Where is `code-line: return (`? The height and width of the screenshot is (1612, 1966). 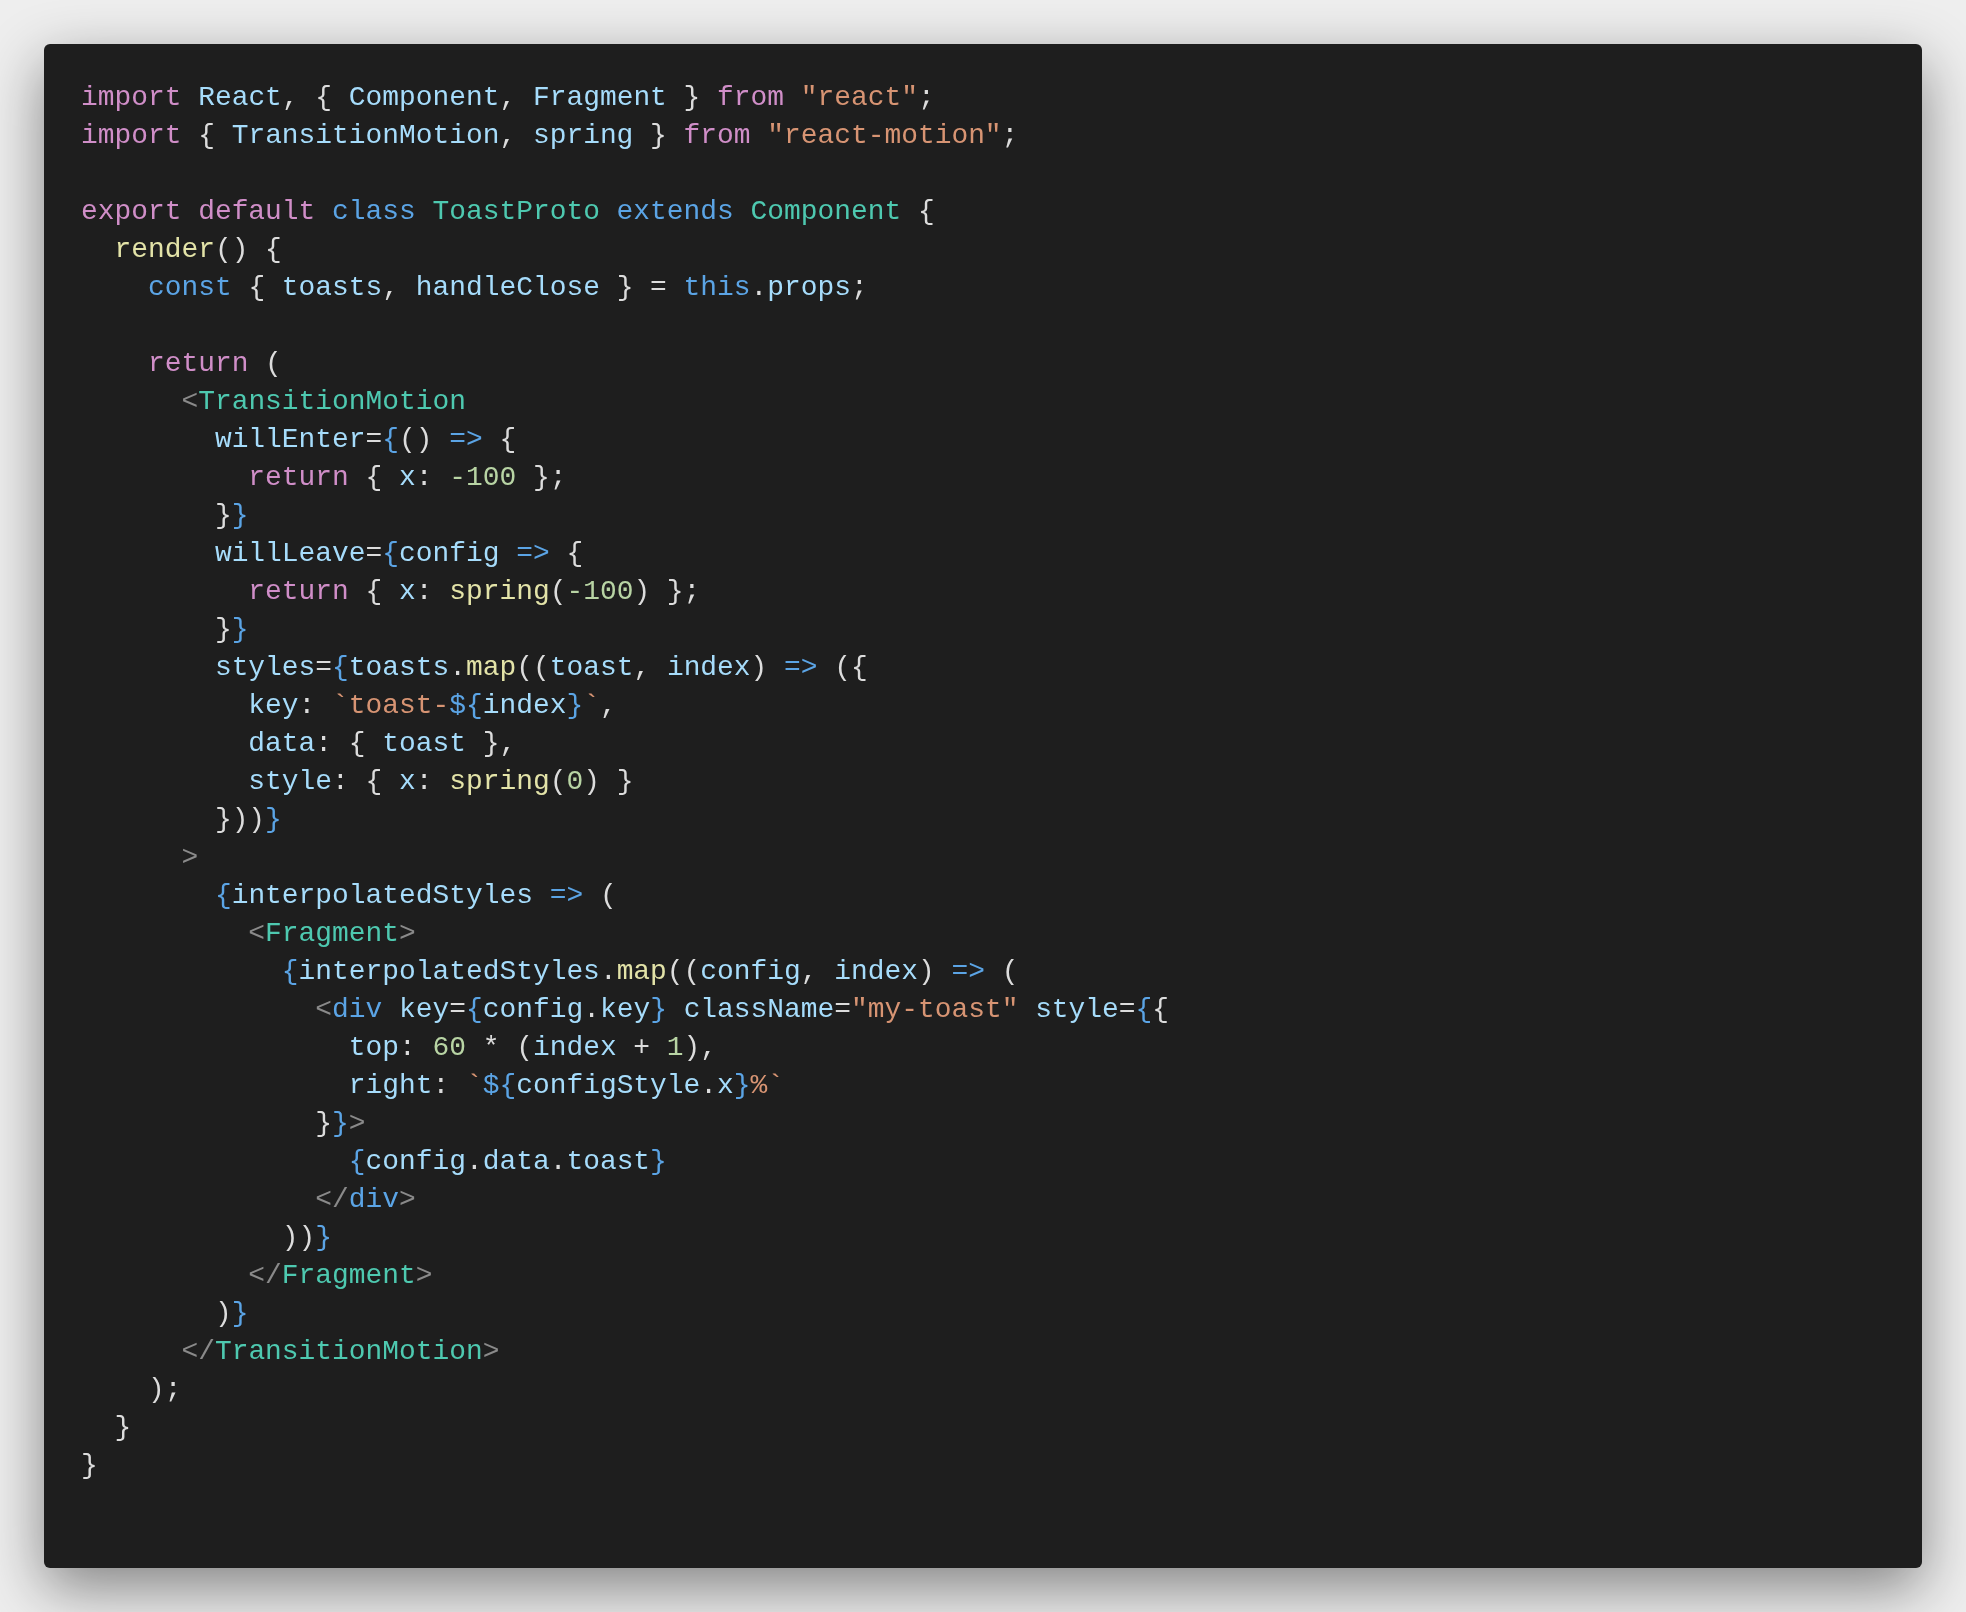 code-line: return ( is located at coordinates (214, 363).